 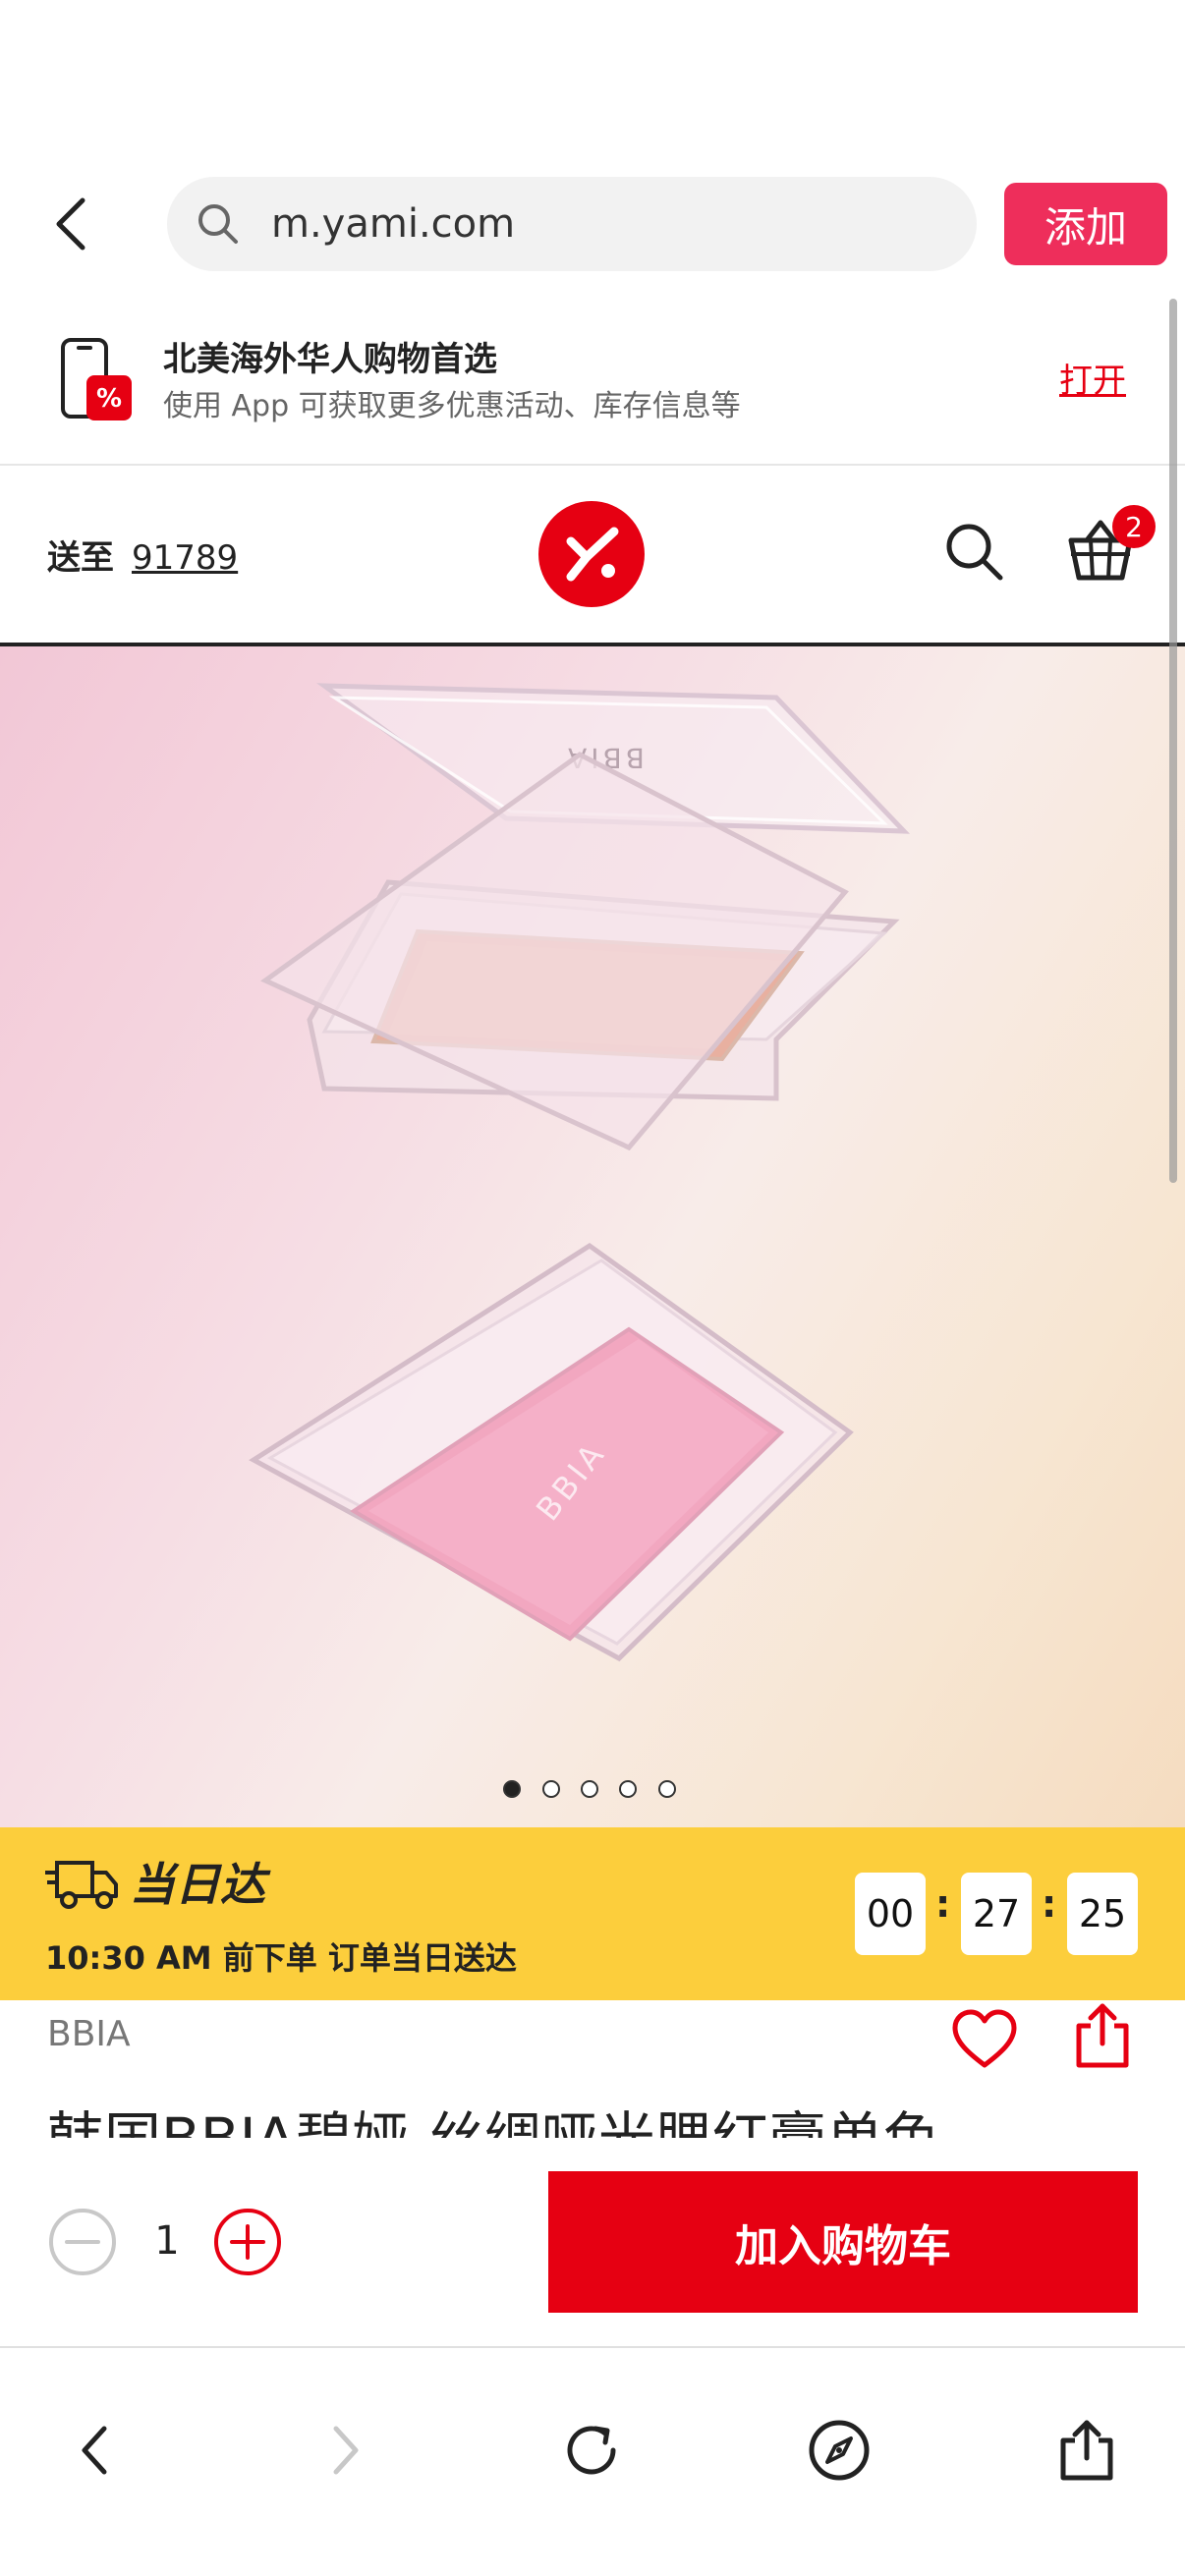 What do you see at coordinates (185, 558) in the screenshot?
I see `zip-code: 91789` at bounding box center [185, 558].